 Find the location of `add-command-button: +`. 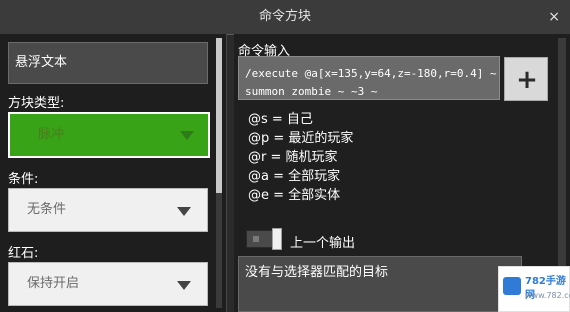

add-command-button: + is located at coordinates (526, 79).